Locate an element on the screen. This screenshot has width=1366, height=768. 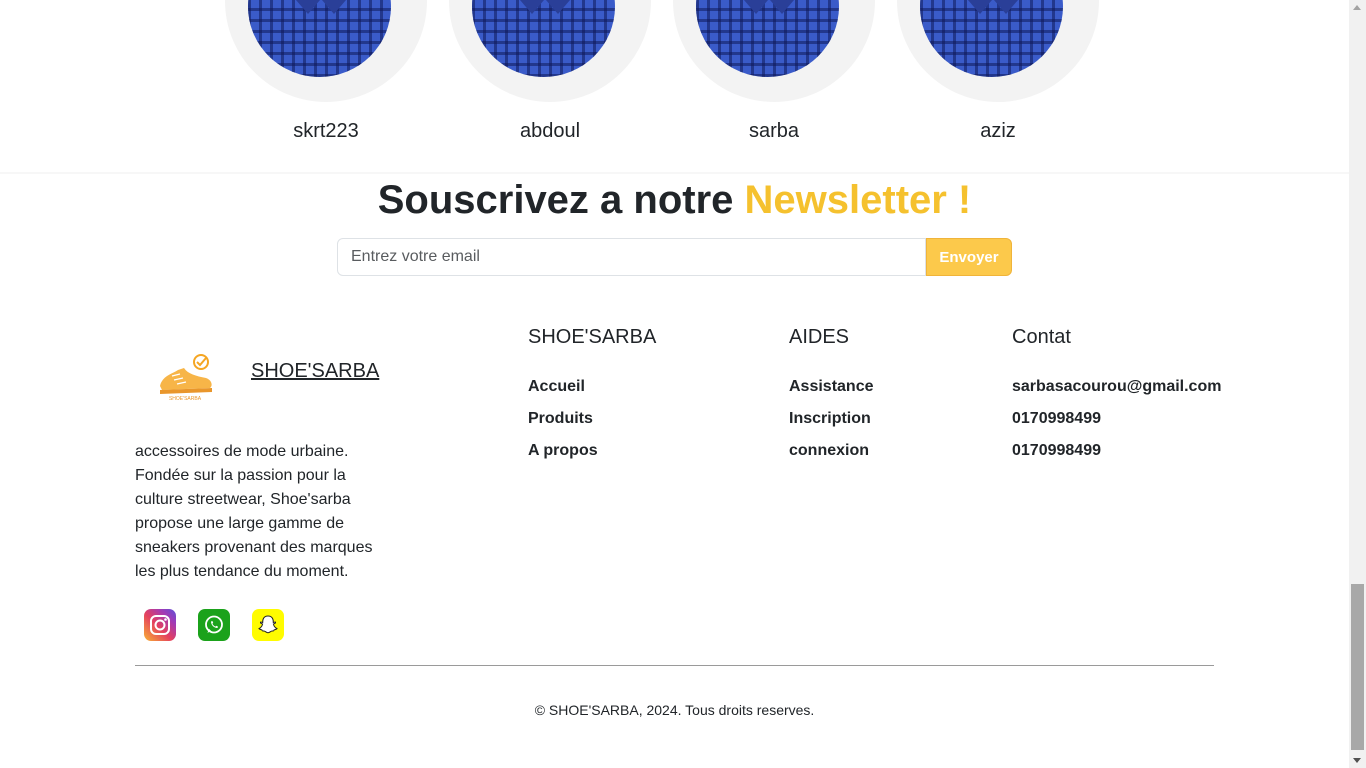
scroll-up-arrow-icon is located at coordinates (1357, 7).